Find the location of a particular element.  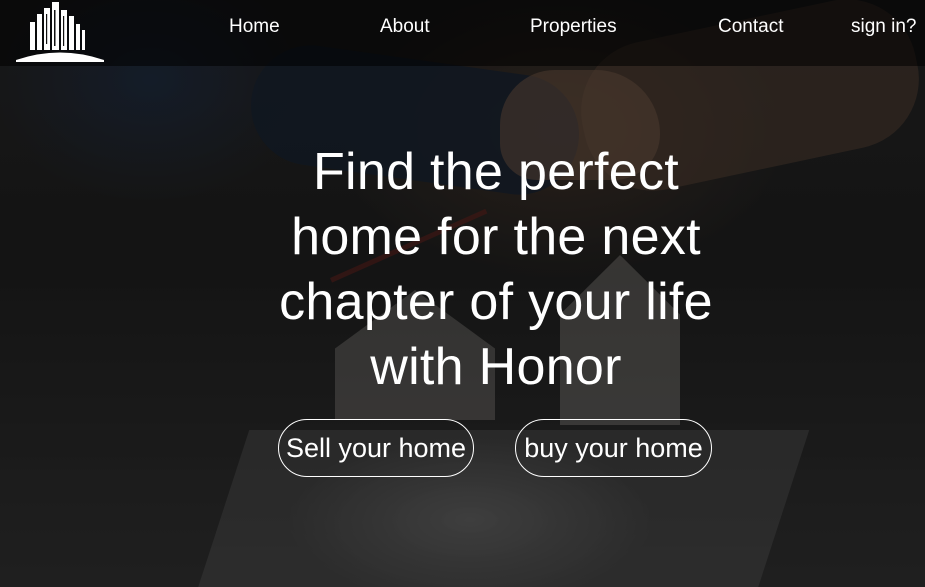

city-buildings-icon is located at coordinates (60, 32).